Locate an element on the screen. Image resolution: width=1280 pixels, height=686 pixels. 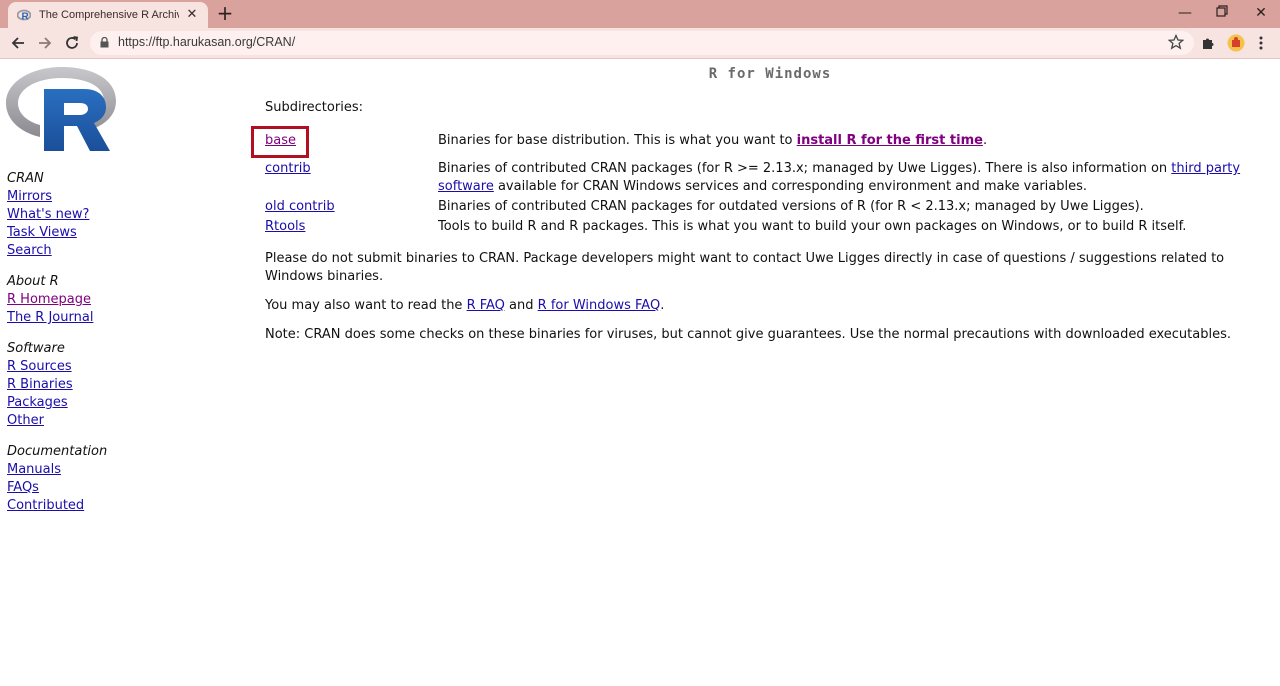
note-text: and is located at coordinates (521, 305).